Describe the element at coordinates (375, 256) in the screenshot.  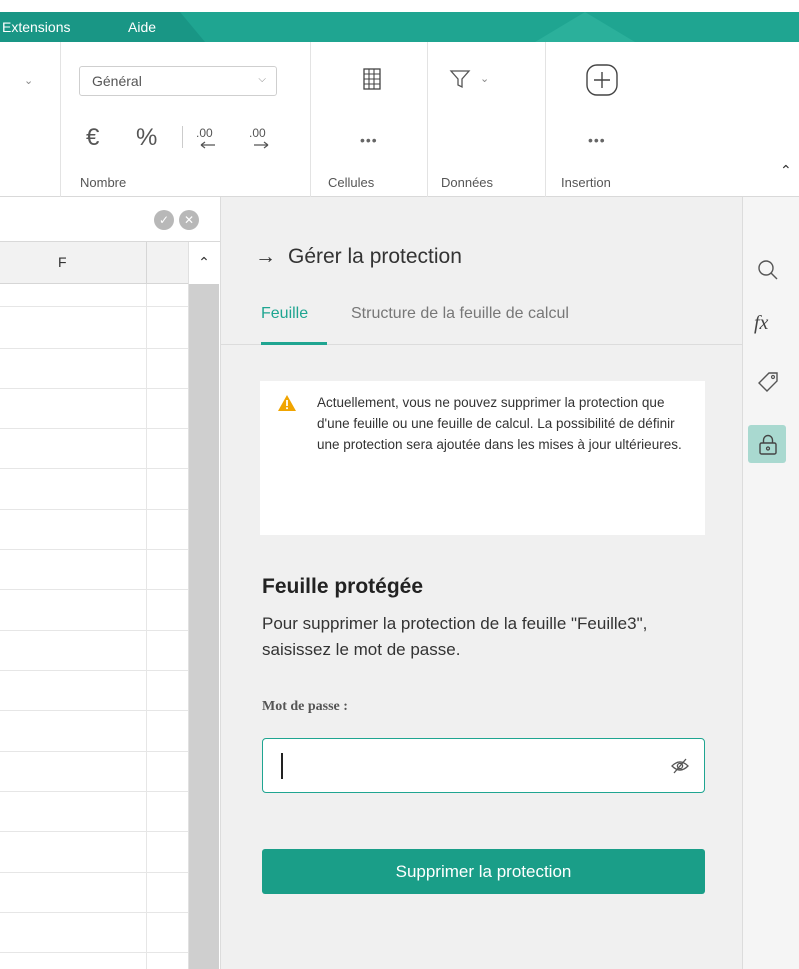
I see `panel-title-text: Gérer la protection` at that location.